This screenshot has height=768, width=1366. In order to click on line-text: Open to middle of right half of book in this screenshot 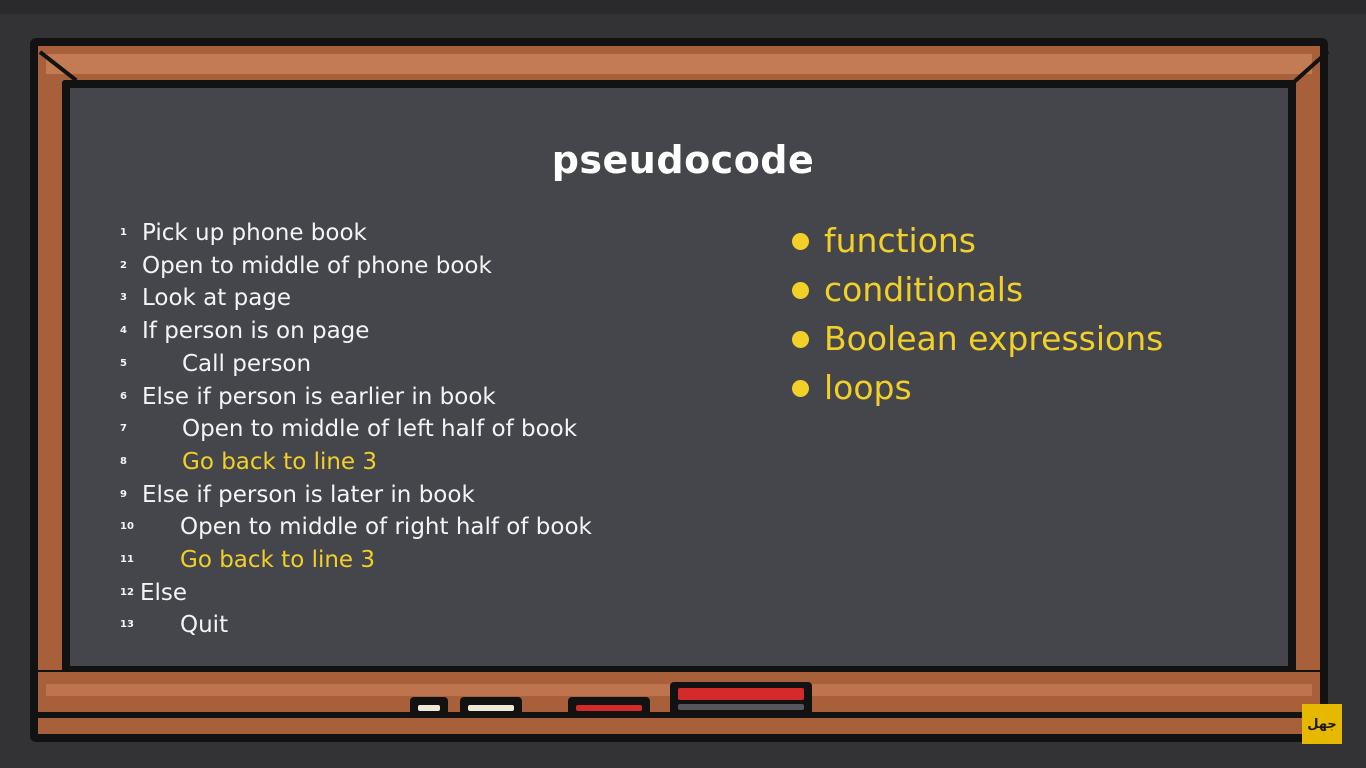, I will do `click(386, 527)`.